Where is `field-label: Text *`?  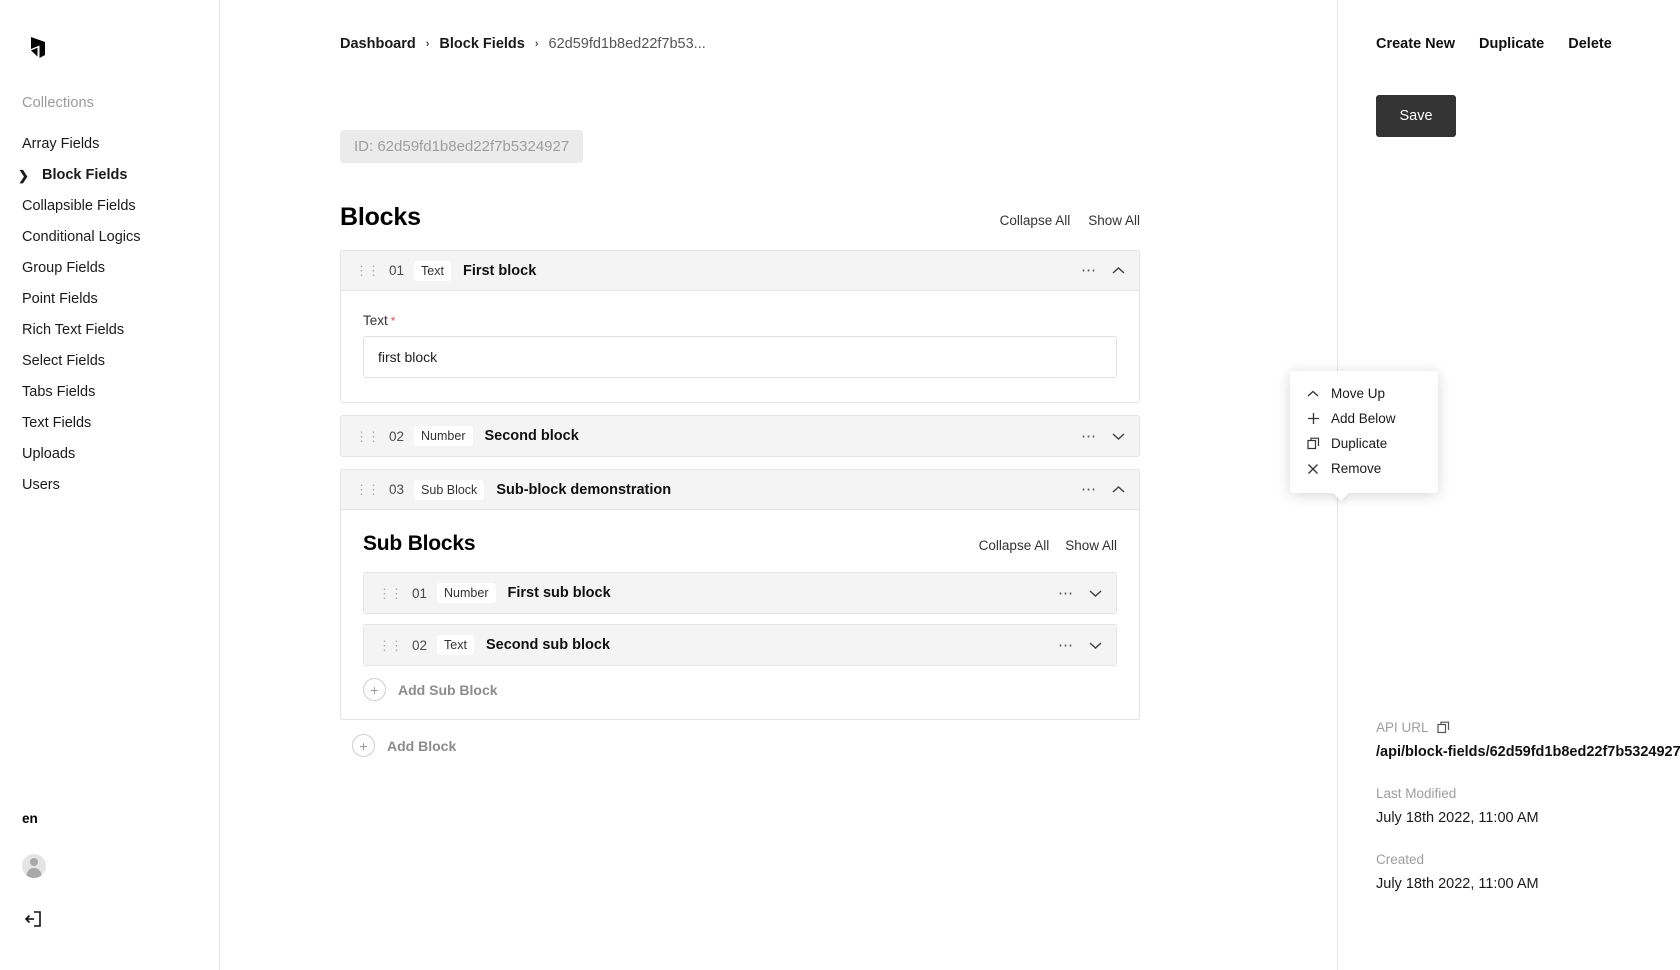 field-label: Text * is located at coordinates (740, 320).